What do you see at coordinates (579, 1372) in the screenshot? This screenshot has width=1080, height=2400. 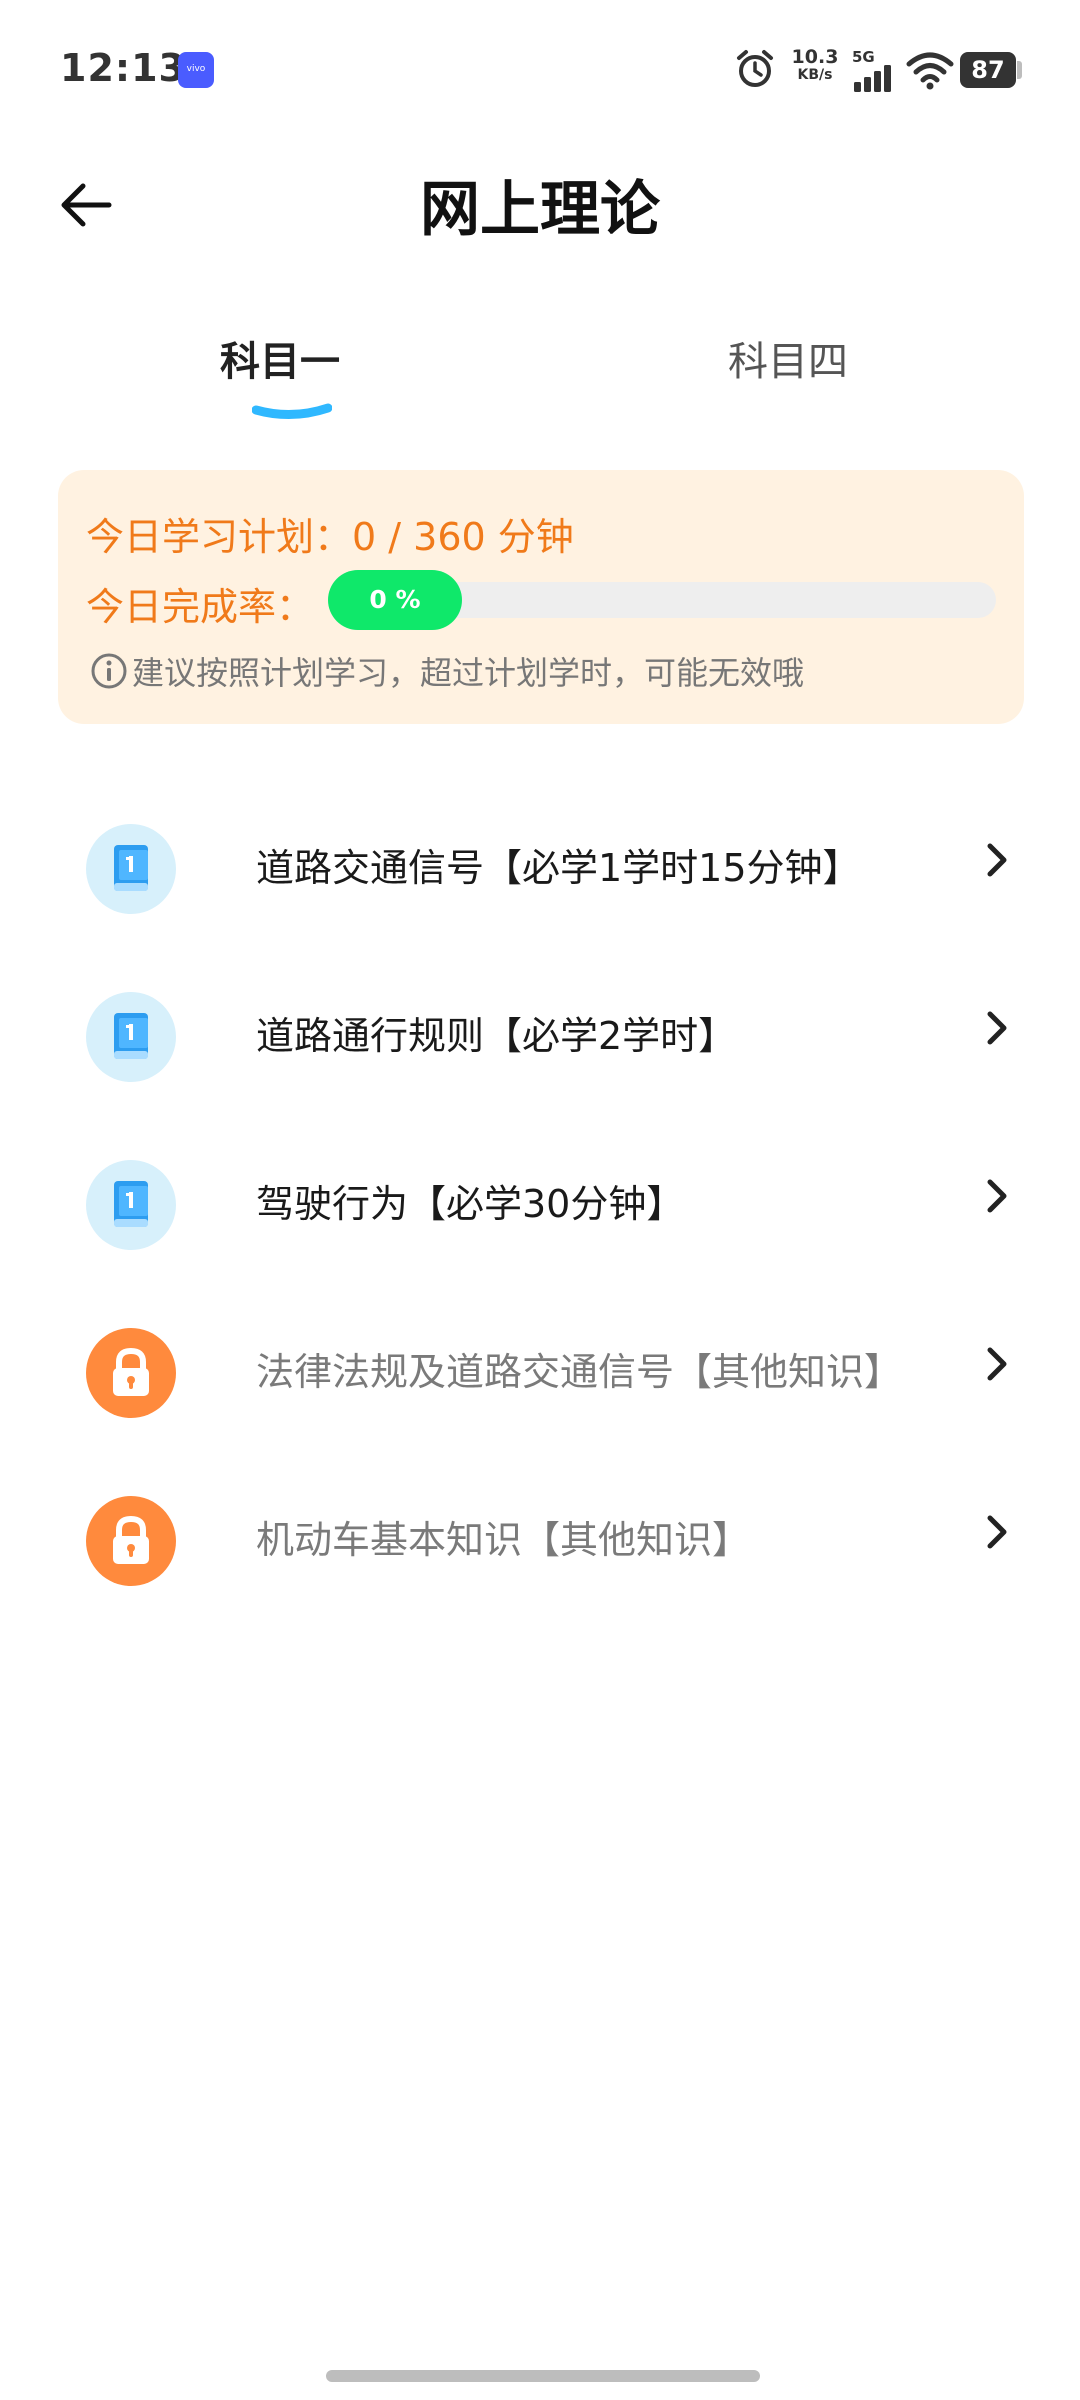 I see `course-title: 法律法规及道路交通信号【其他知识】` at bounding box center [579, 1372].